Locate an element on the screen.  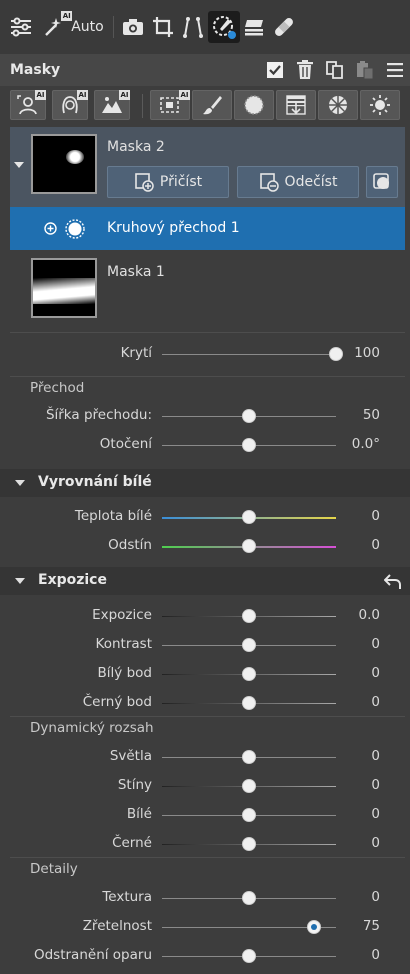
dehaze-slider-label: Odstranění oparu is located at coordinates (92, 955).